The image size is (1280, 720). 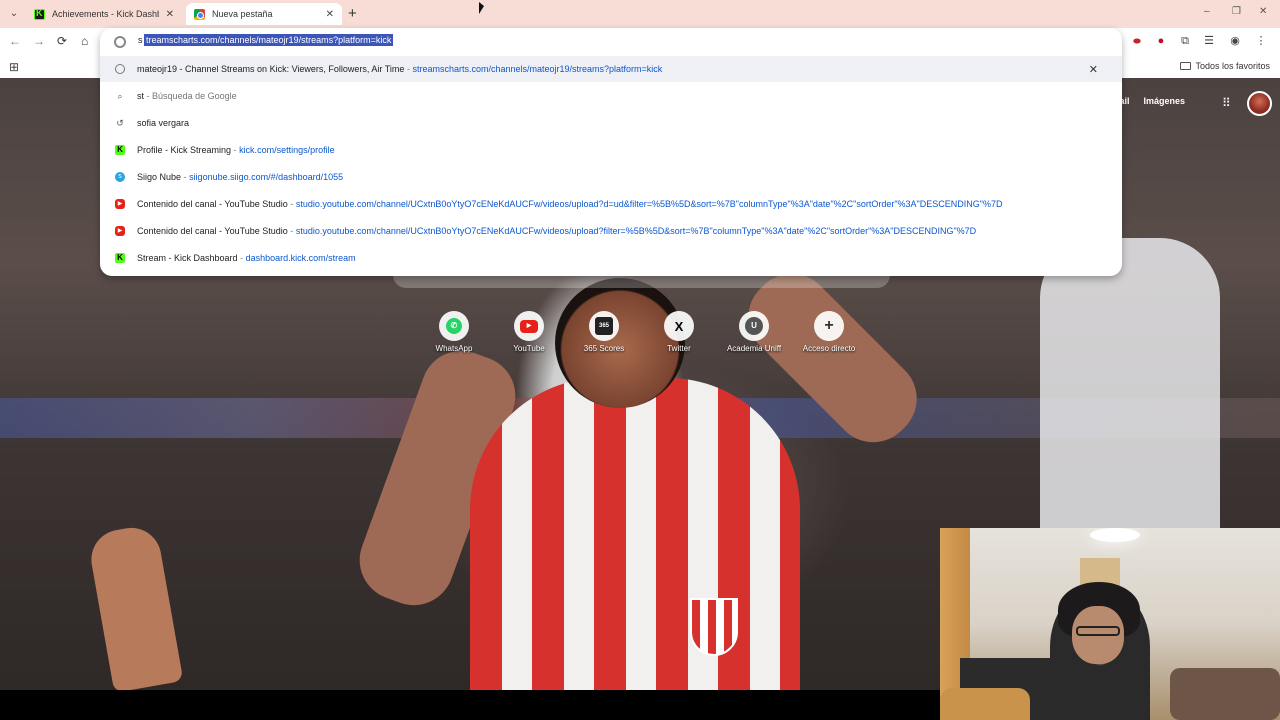 I want to click on scores-icon: 365, so click(x=604, y=326).